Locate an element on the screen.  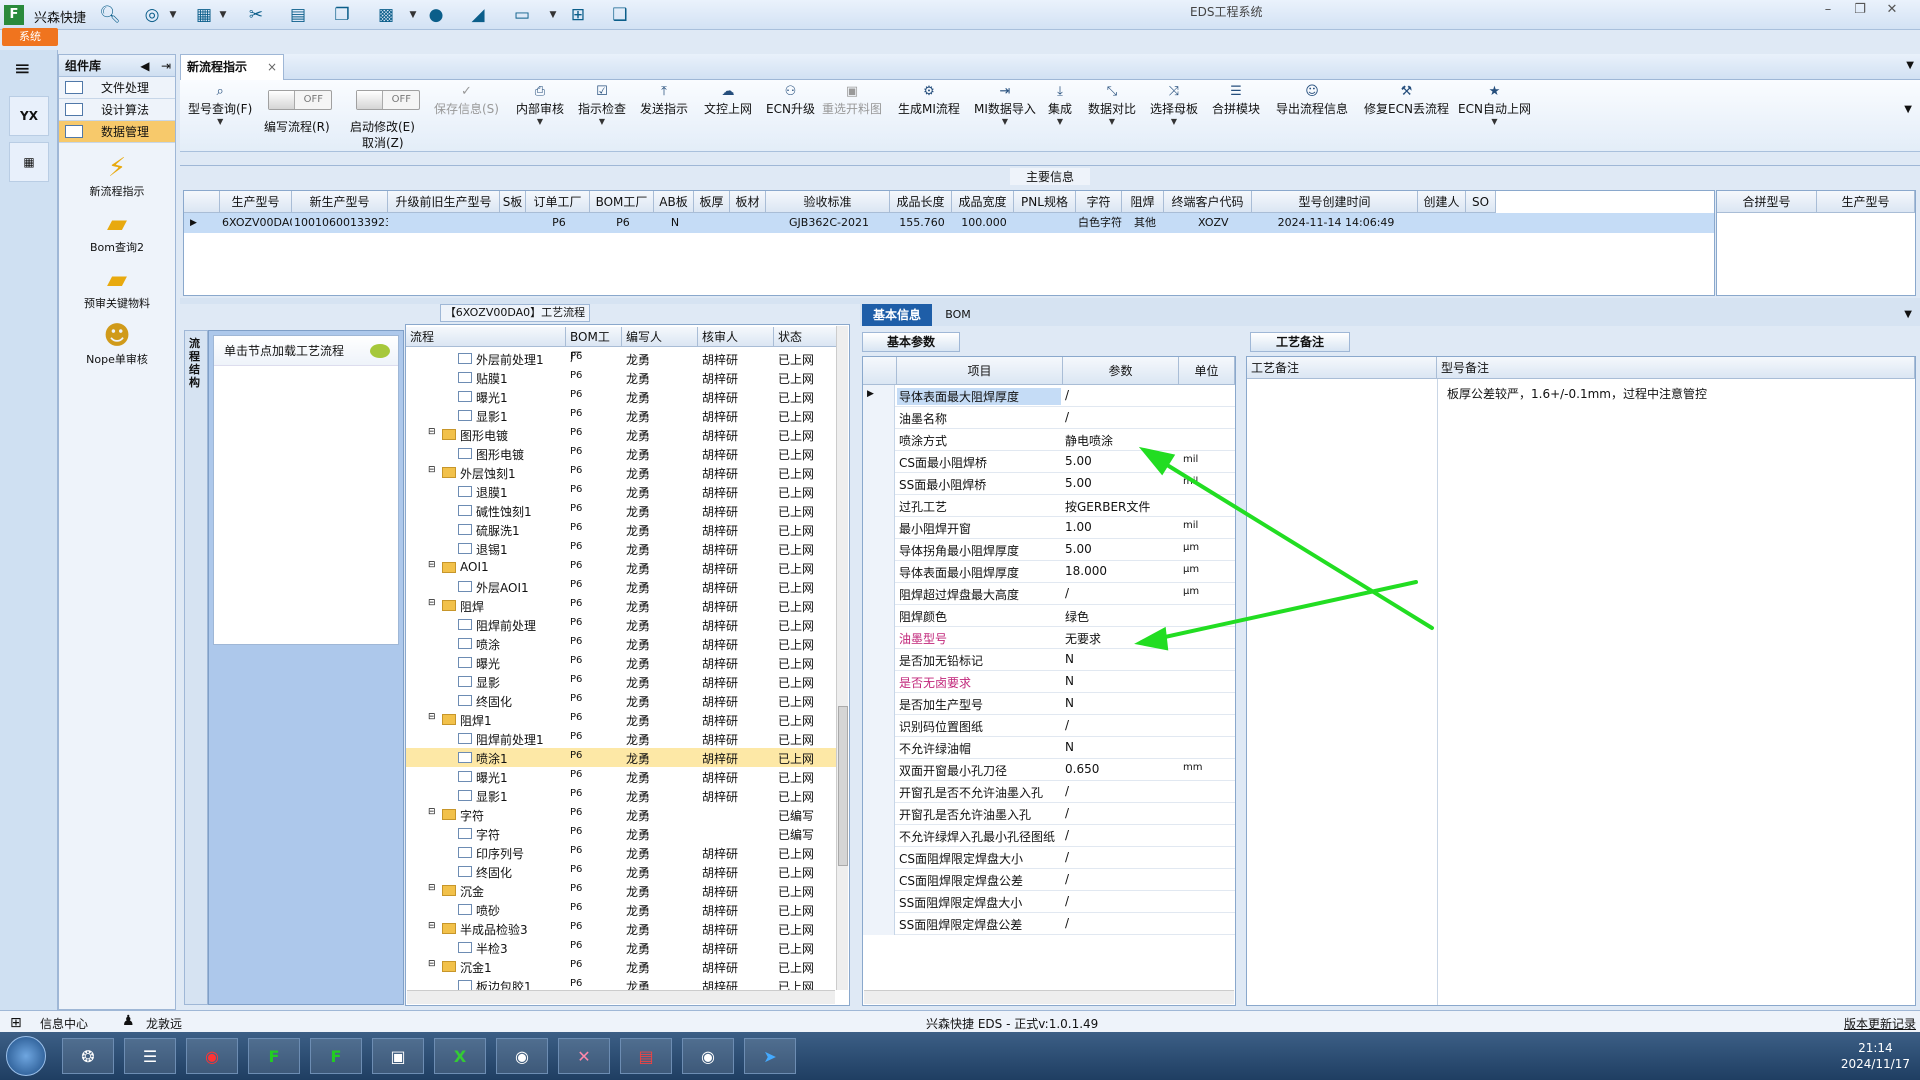
param-row: ▶ 导体表面最大阻焊厚度 / is located at coordinates (1049, 396).